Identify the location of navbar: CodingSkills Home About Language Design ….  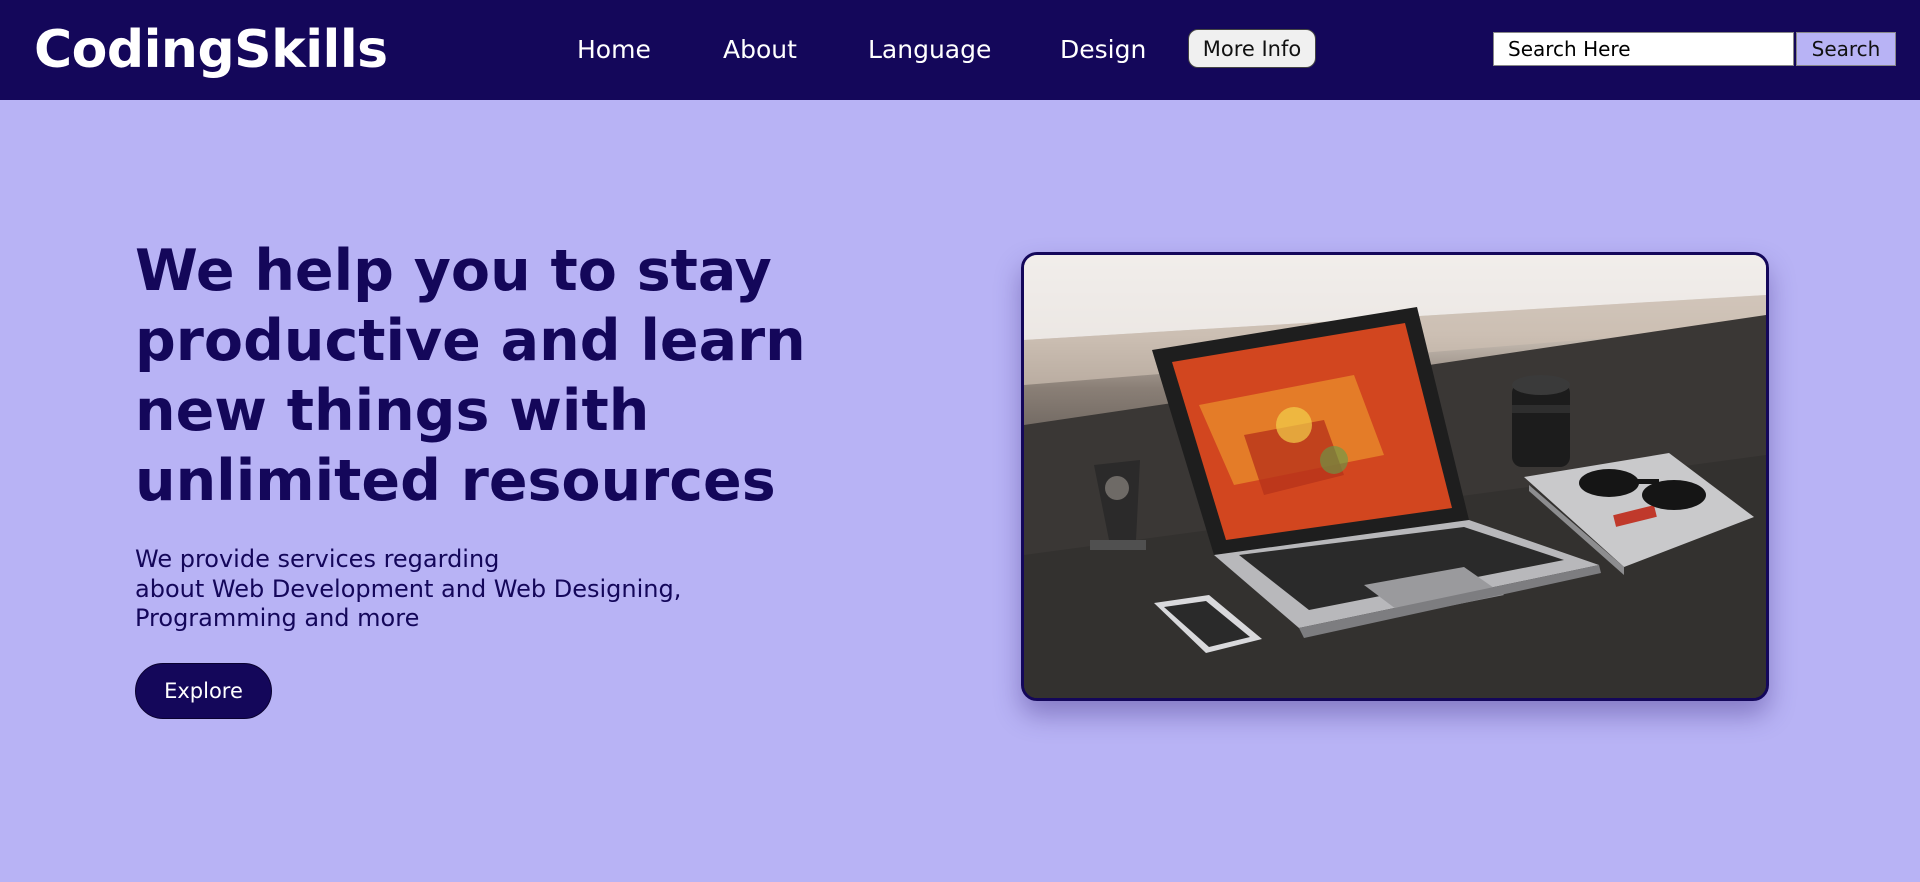
(960, 50).